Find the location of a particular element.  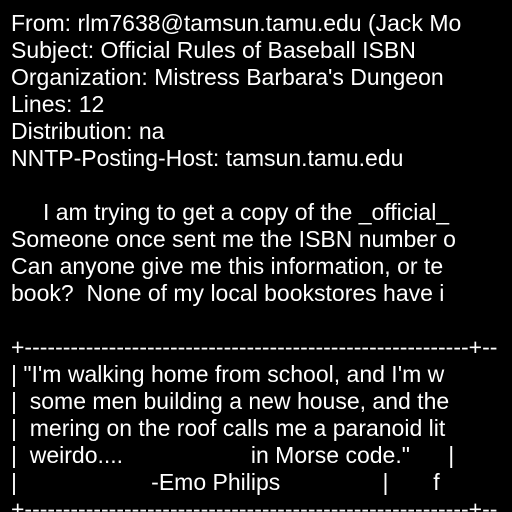

body-line: book? None of my local bookstores have i is located at coordinates (228, 293).